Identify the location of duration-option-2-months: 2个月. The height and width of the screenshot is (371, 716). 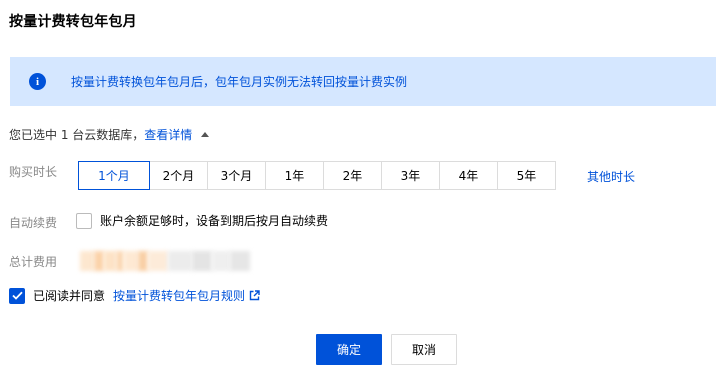
(178, 175).